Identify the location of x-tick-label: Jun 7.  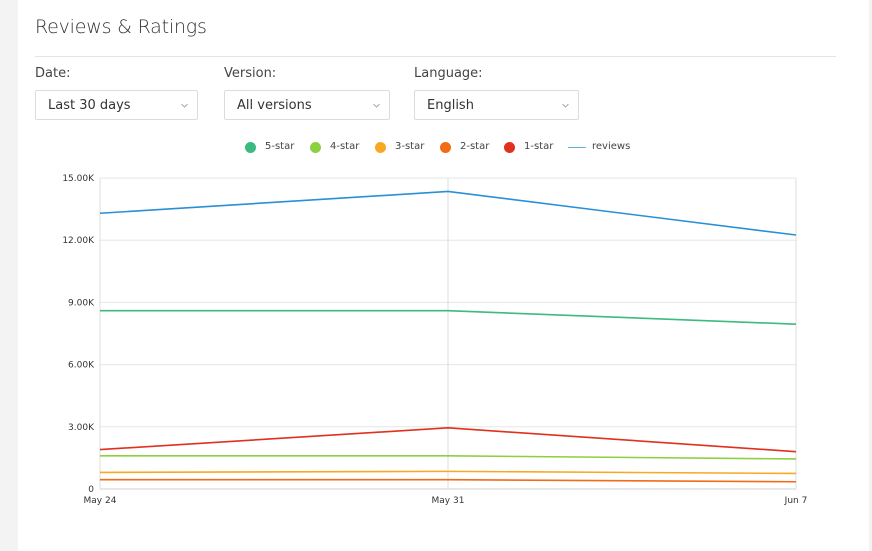
(796, 501).